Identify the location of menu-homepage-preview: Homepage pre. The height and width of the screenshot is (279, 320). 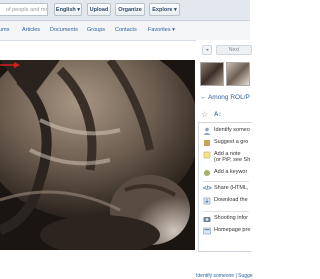
(227, 232).